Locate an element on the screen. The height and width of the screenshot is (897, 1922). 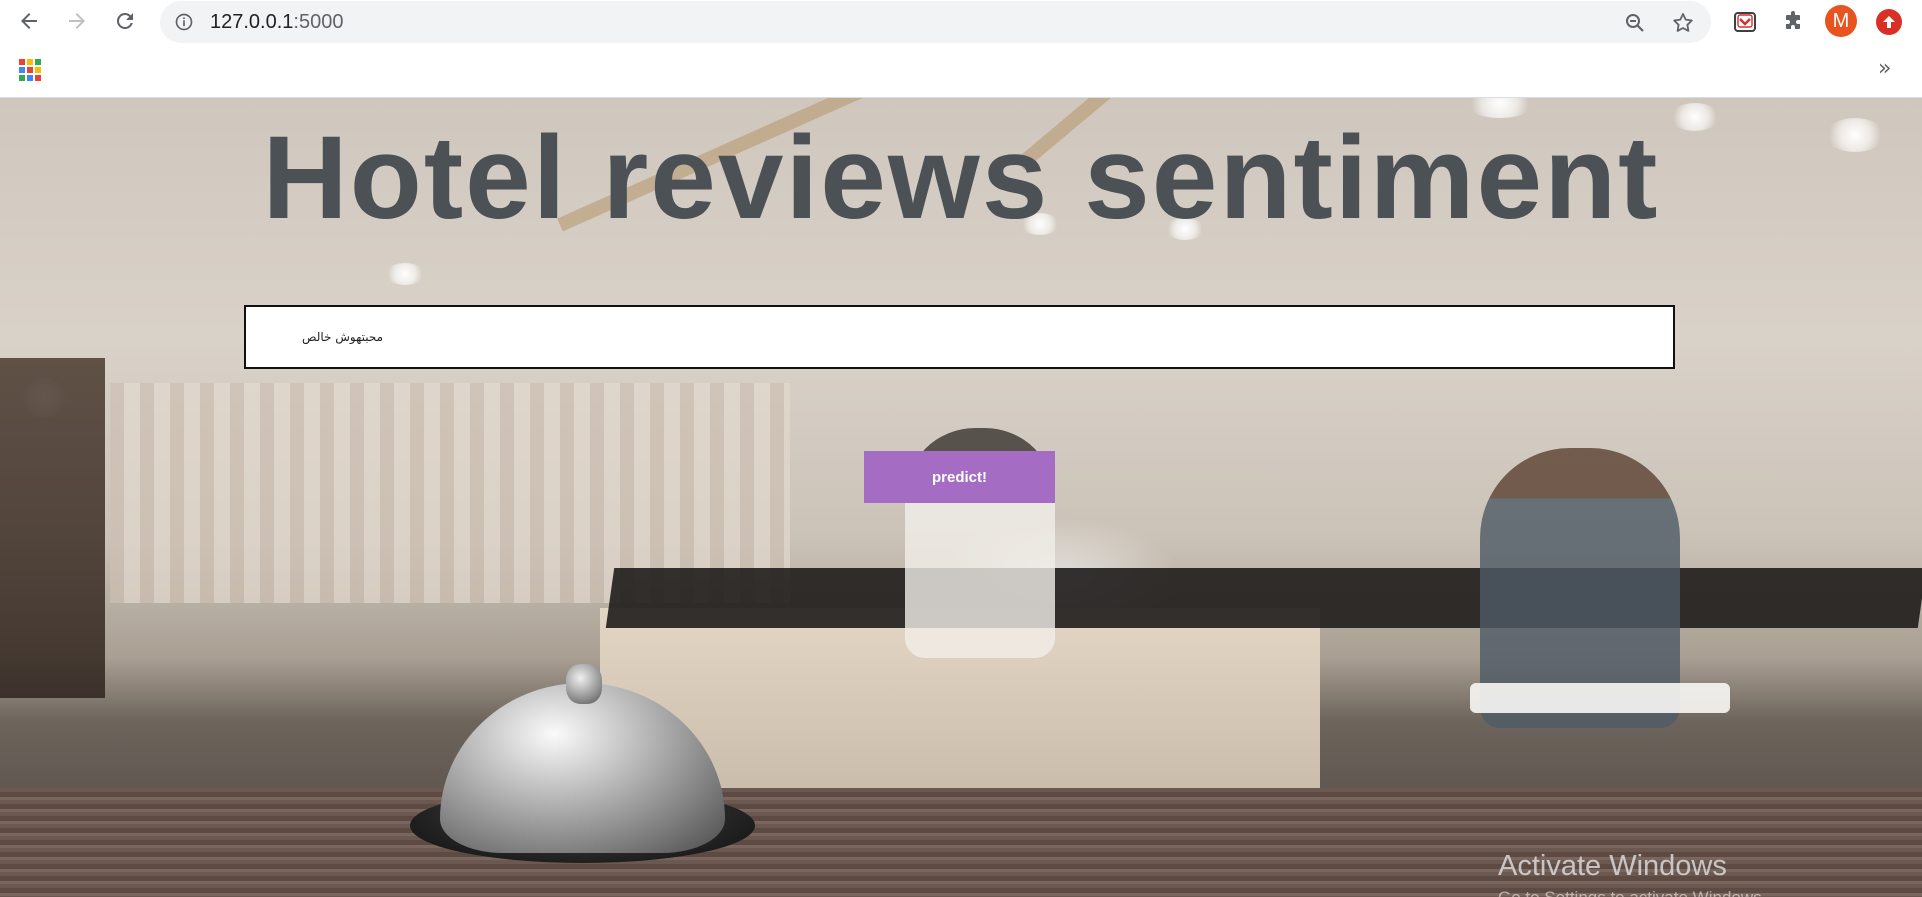
update-button is located at coordinates (1889, 22).